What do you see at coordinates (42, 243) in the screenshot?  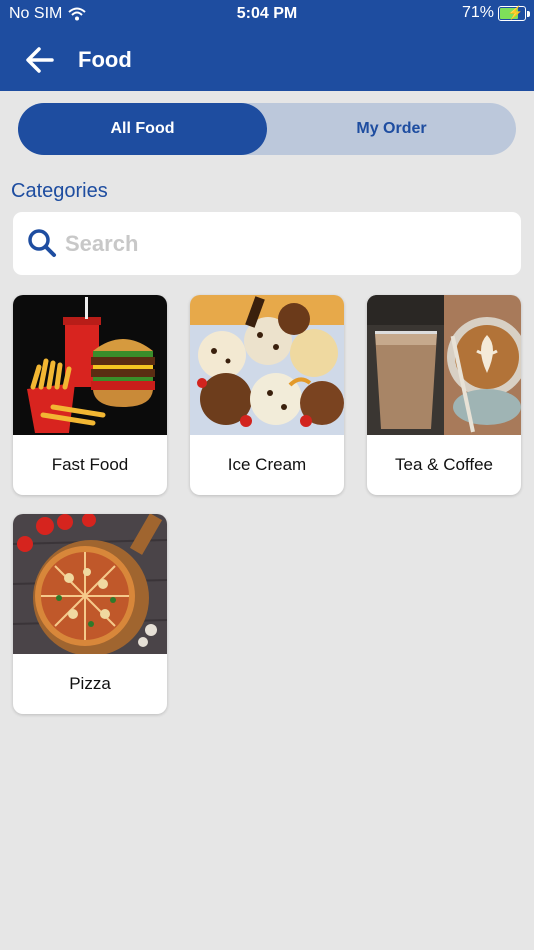 I see `search-icon` at bounding box center [42, 243].